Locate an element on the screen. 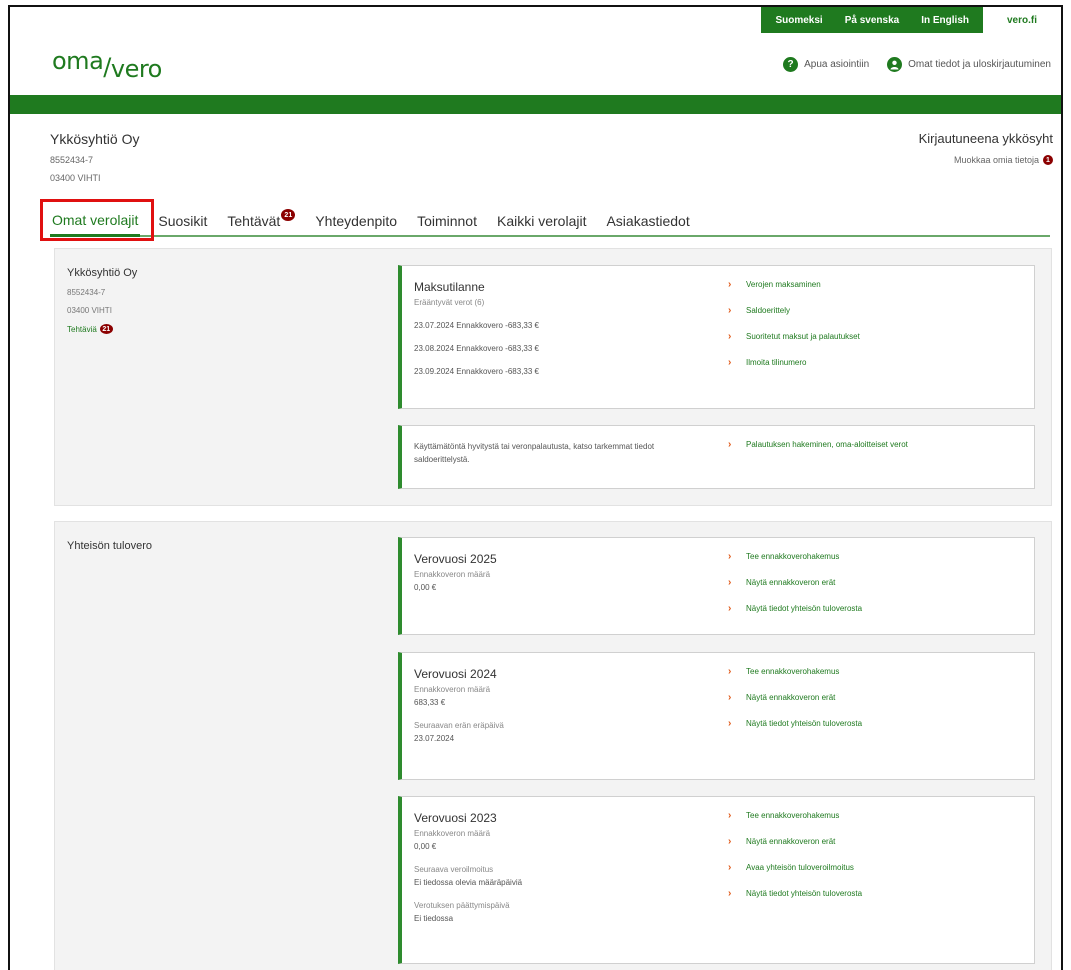 Image resolution: width=1071 pixels, height=970 pixels. profile-link-label: Omat tiedot ja uloskirjautuminen is located at coordinates (979, 64).